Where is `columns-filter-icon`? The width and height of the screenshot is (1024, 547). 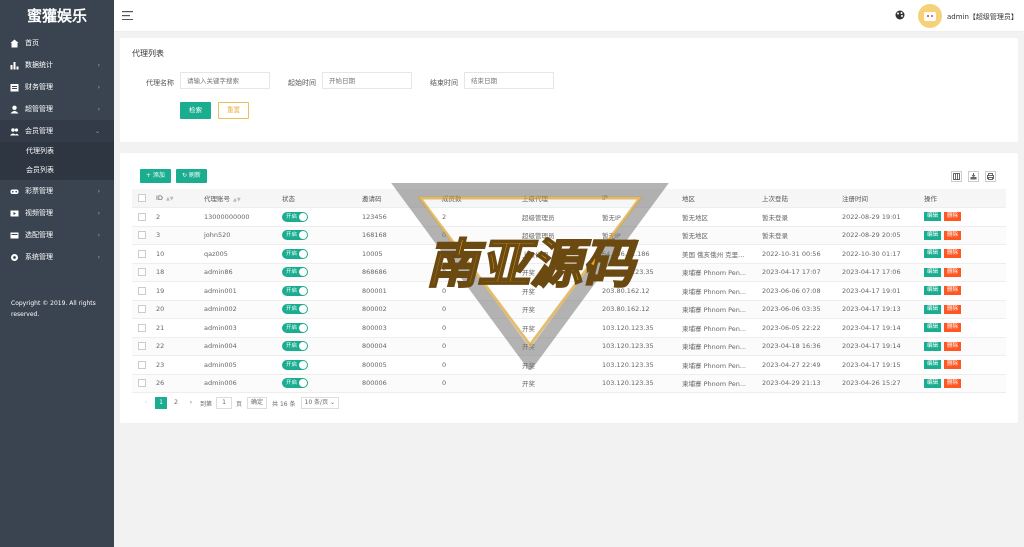
columns-filter-icon is located at coordinates (956, 176).